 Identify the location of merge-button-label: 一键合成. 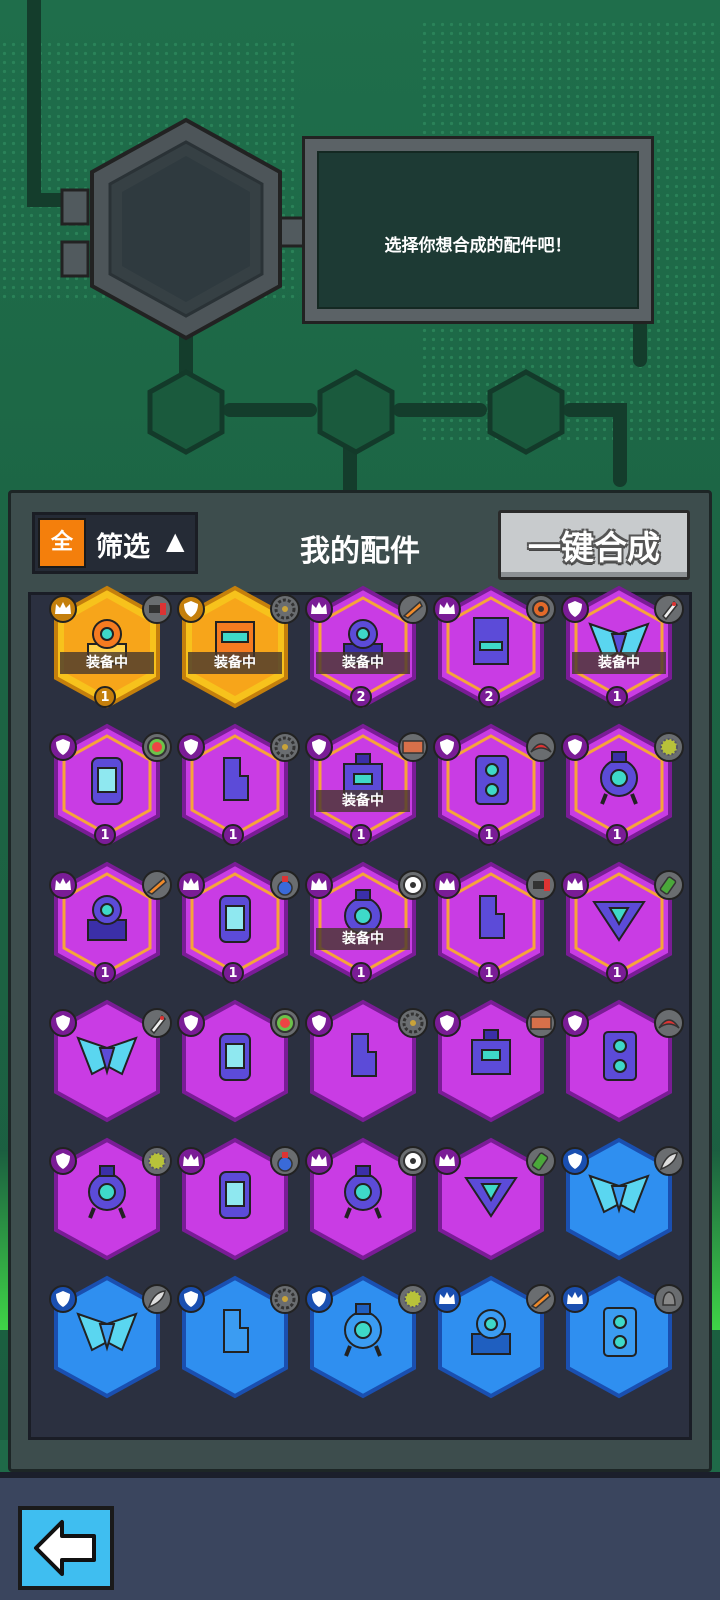
(594, 547).